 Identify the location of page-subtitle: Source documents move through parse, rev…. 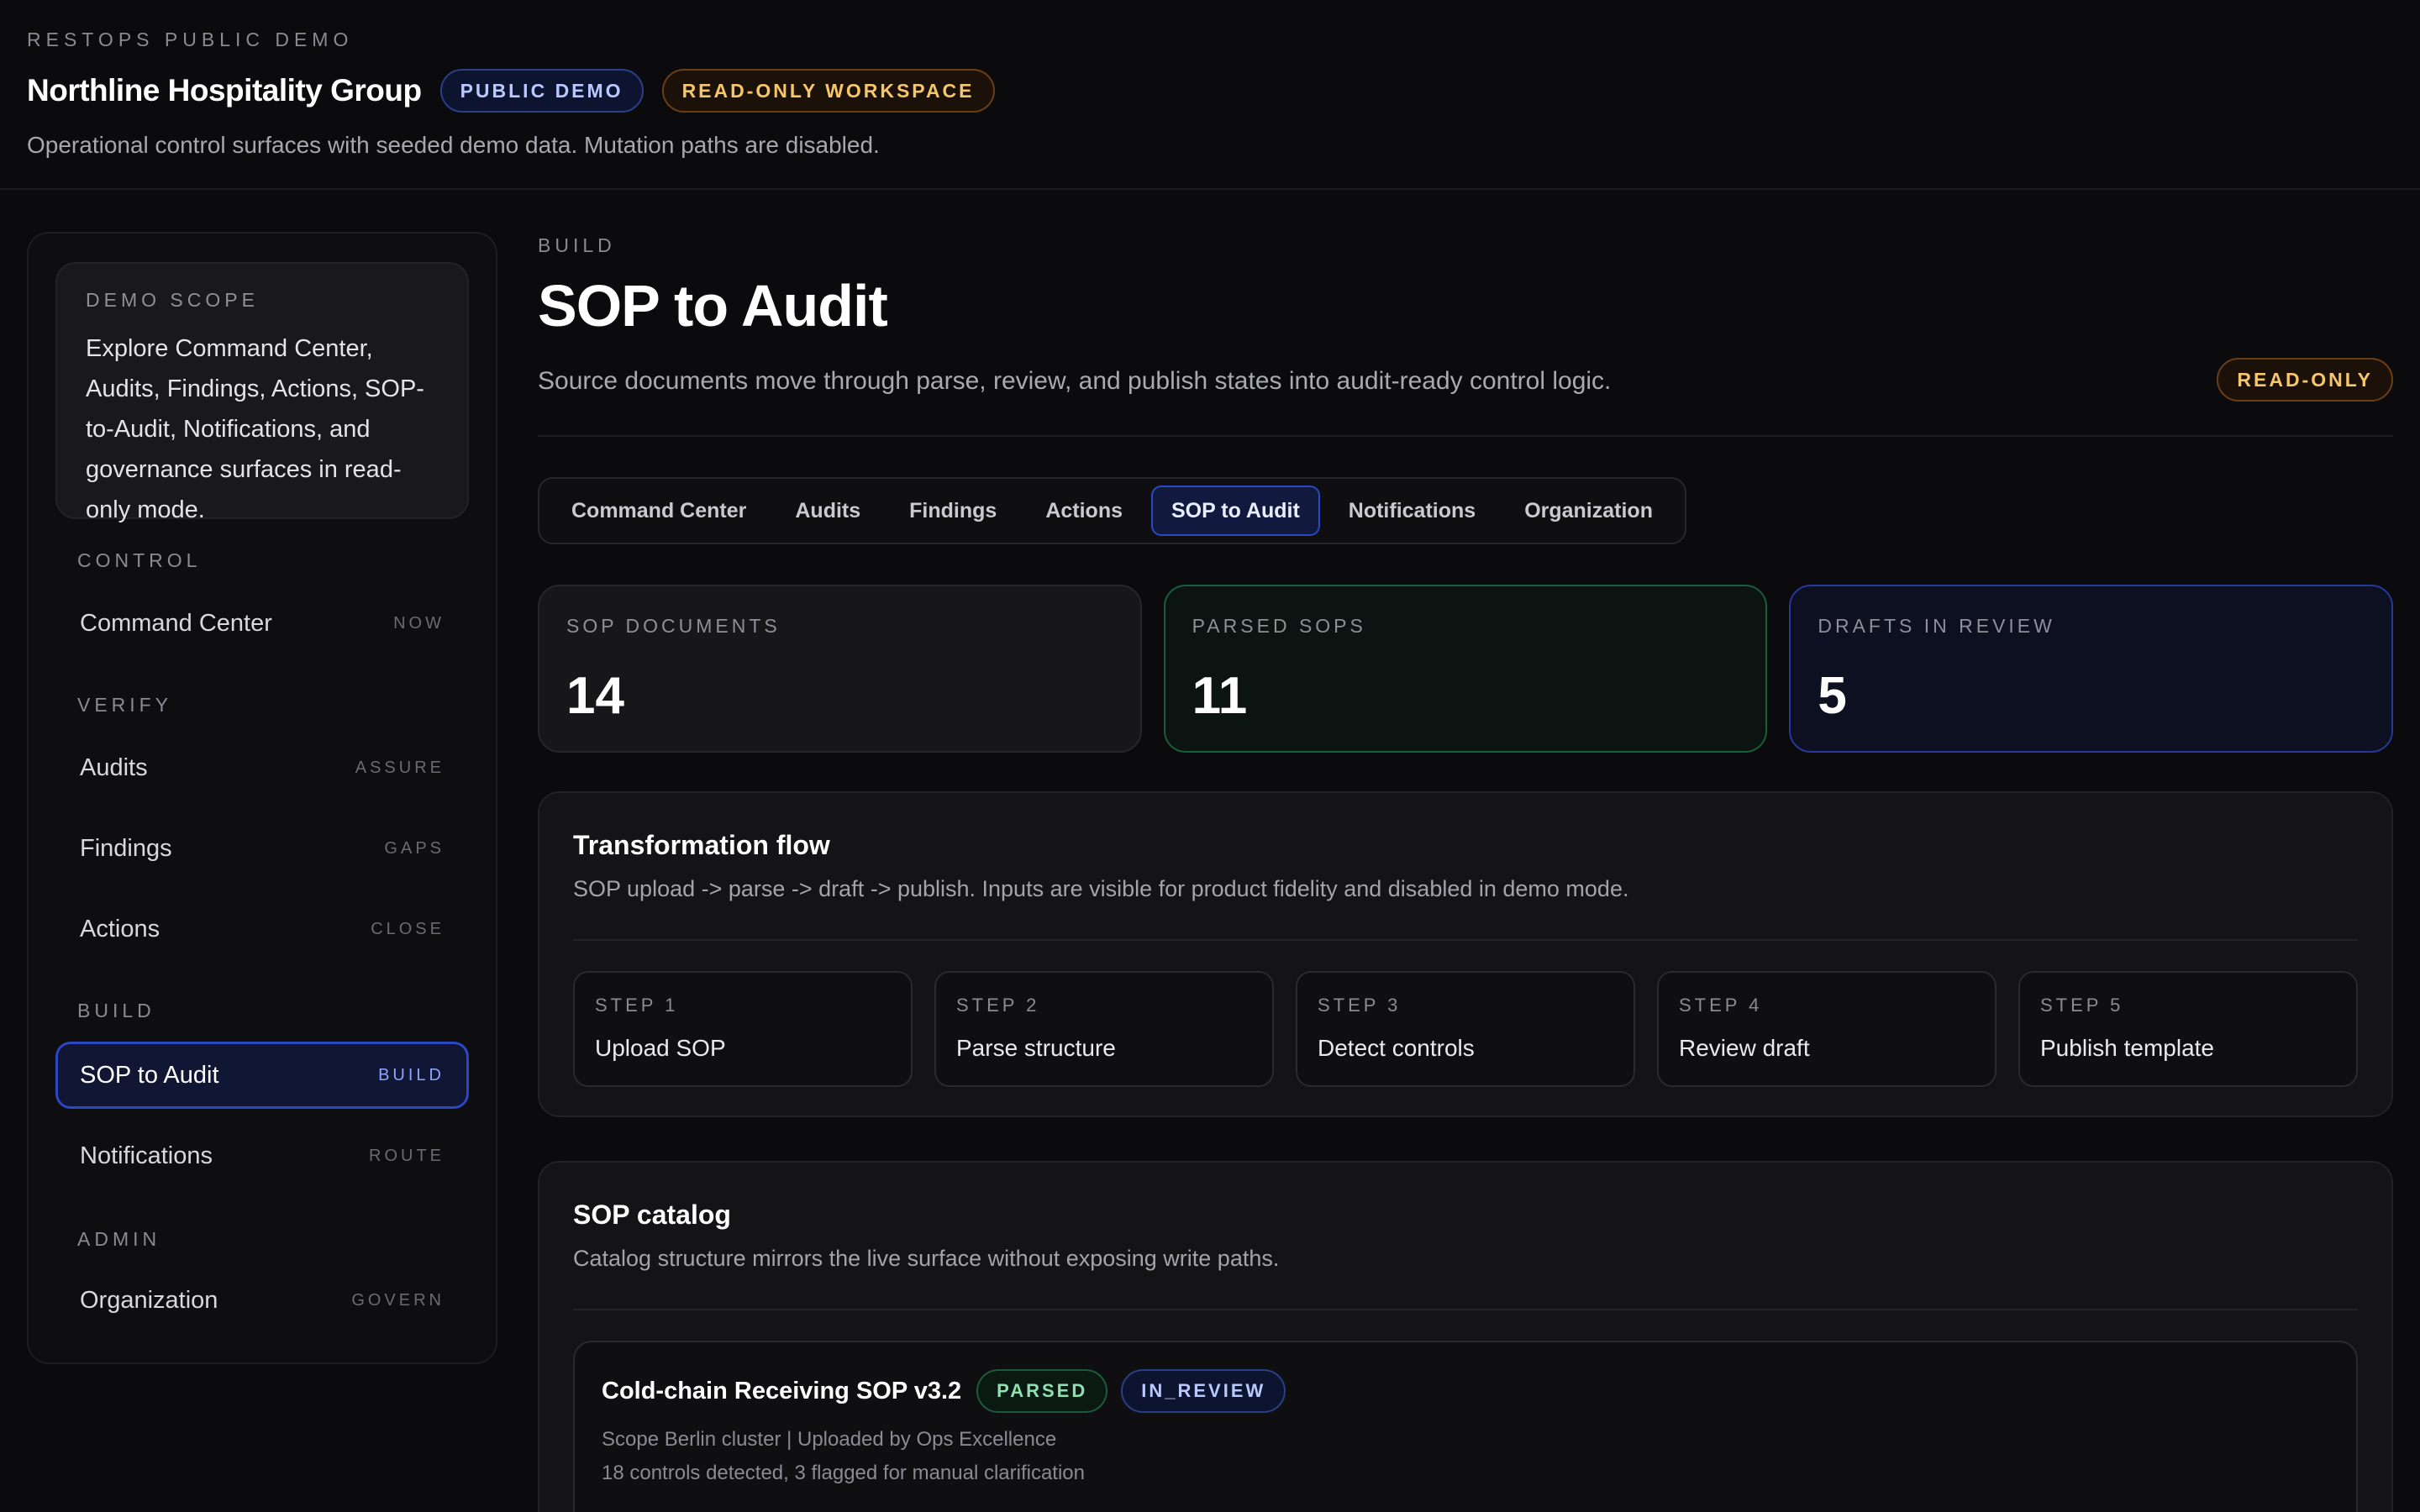
(1075, 381).